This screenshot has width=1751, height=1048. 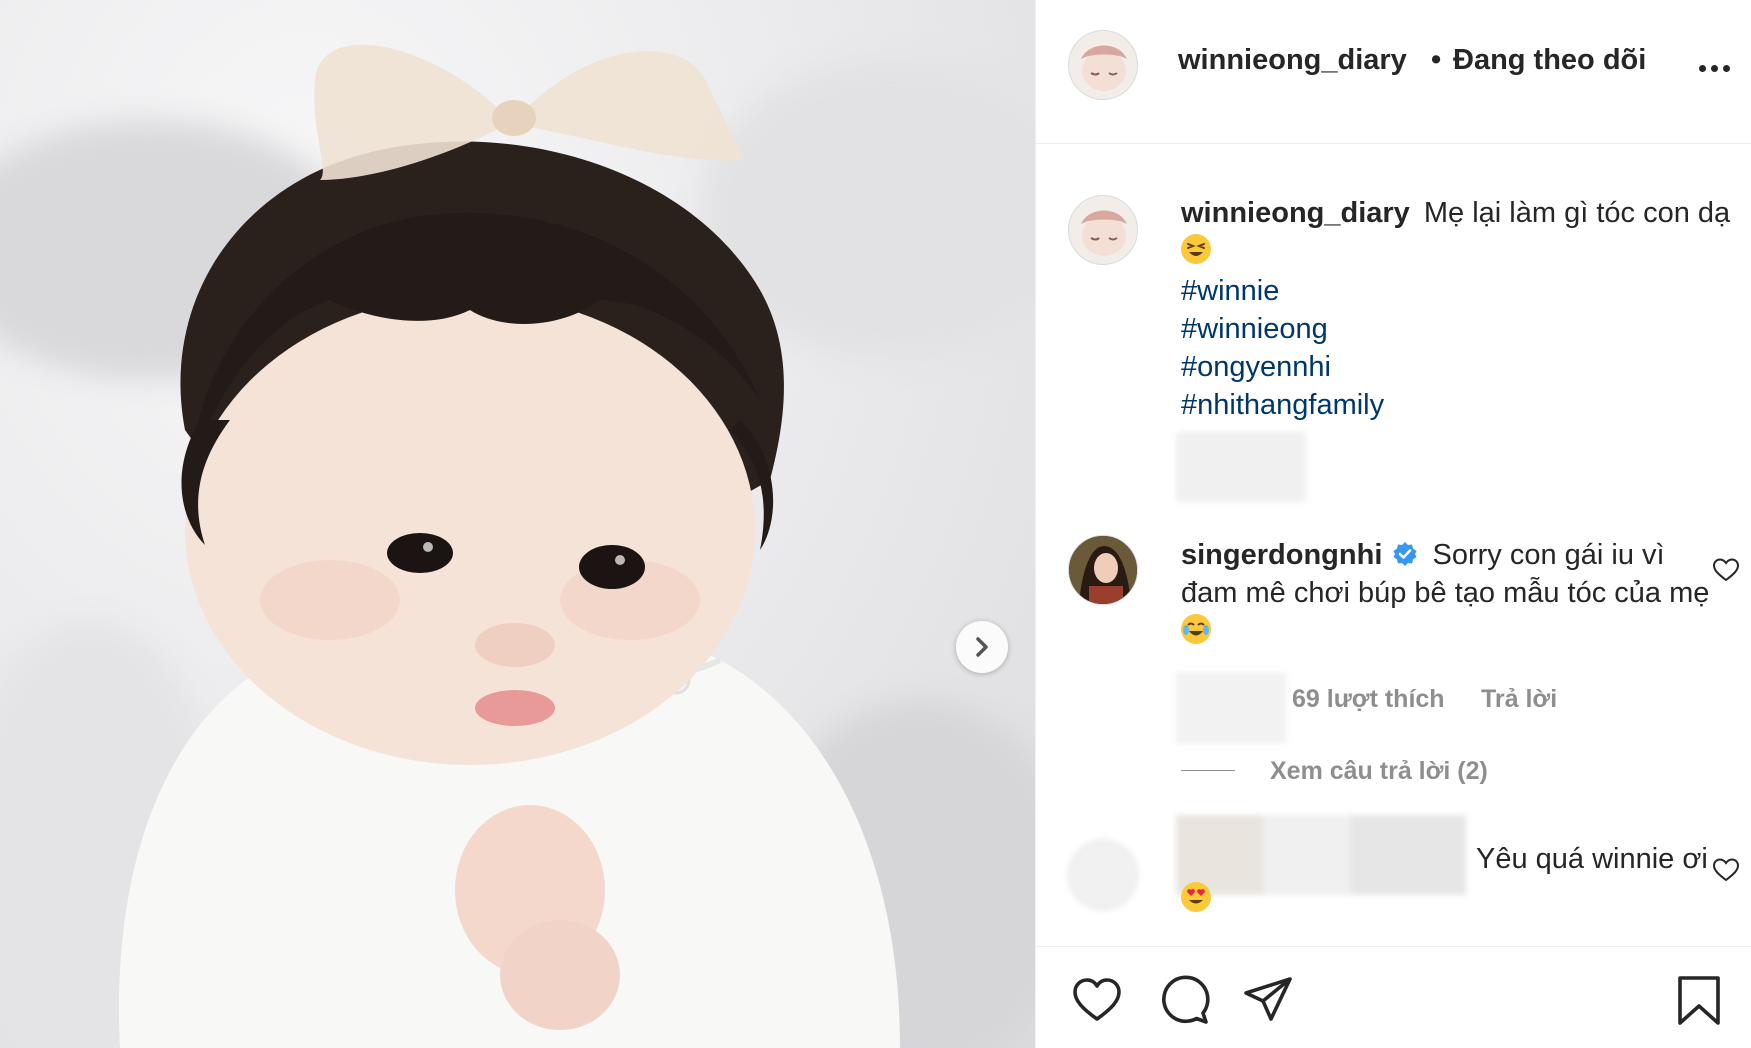 I want to click on caption-avatar-image, so click(x=1104, y=233).